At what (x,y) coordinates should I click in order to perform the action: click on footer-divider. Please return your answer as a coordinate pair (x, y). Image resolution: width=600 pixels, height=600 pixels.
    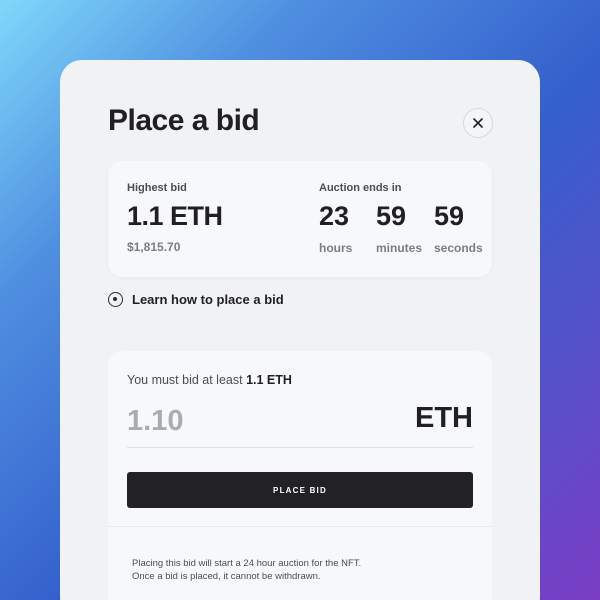
    Looking at the image, I should click on (300, 526).